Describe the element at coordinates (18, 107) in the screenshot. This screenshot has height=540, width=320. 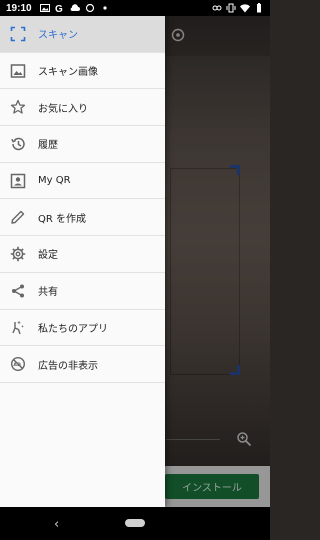
I see `star-icon` at that location.